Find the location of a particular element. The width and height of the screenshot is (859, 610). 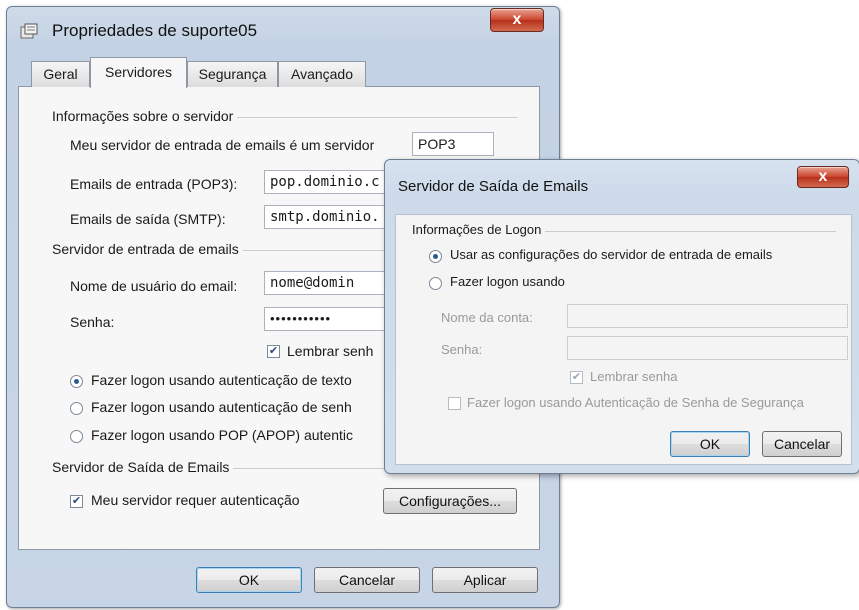

sub-remember-label: Lembrar senha is located at coordinates (634, 376).